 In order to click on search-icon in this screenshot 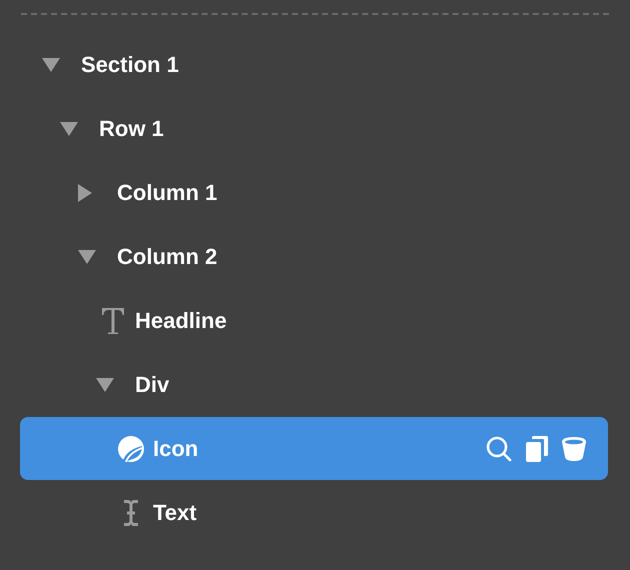, I will do `click(499, 449)`.